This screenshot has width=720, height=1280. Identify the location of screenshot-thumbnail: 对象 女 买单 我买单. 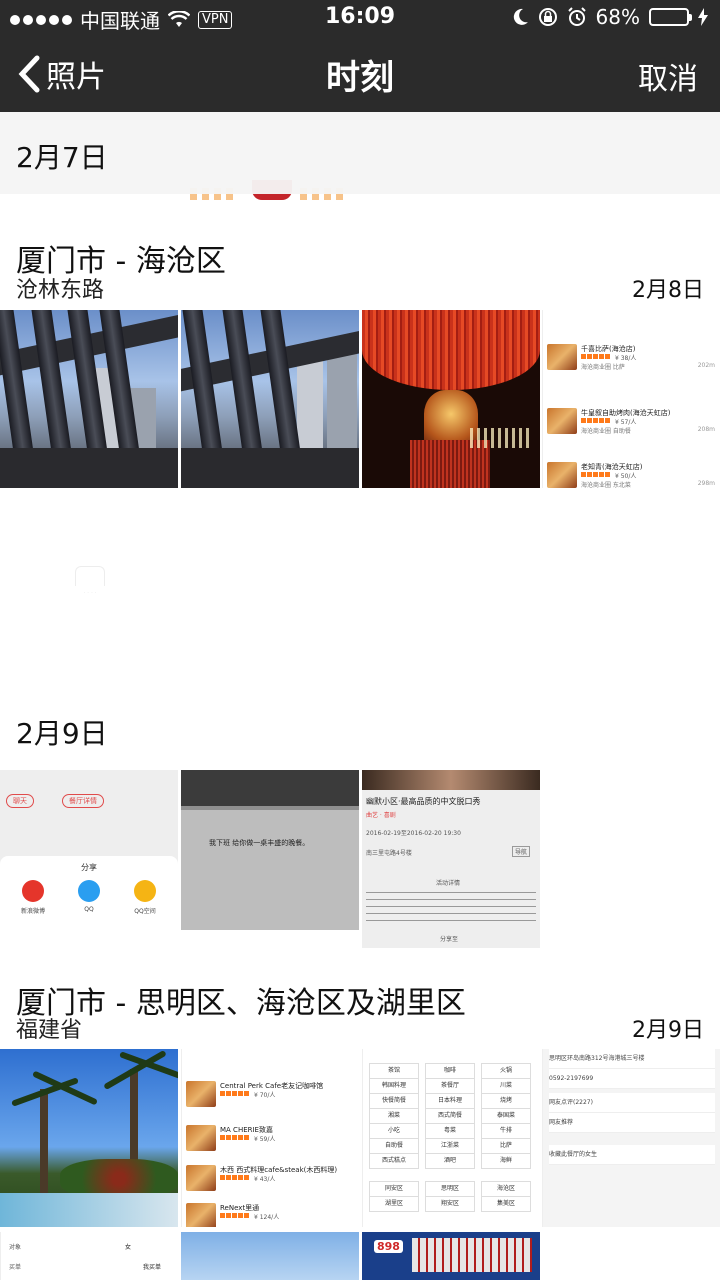
(89, 1256).